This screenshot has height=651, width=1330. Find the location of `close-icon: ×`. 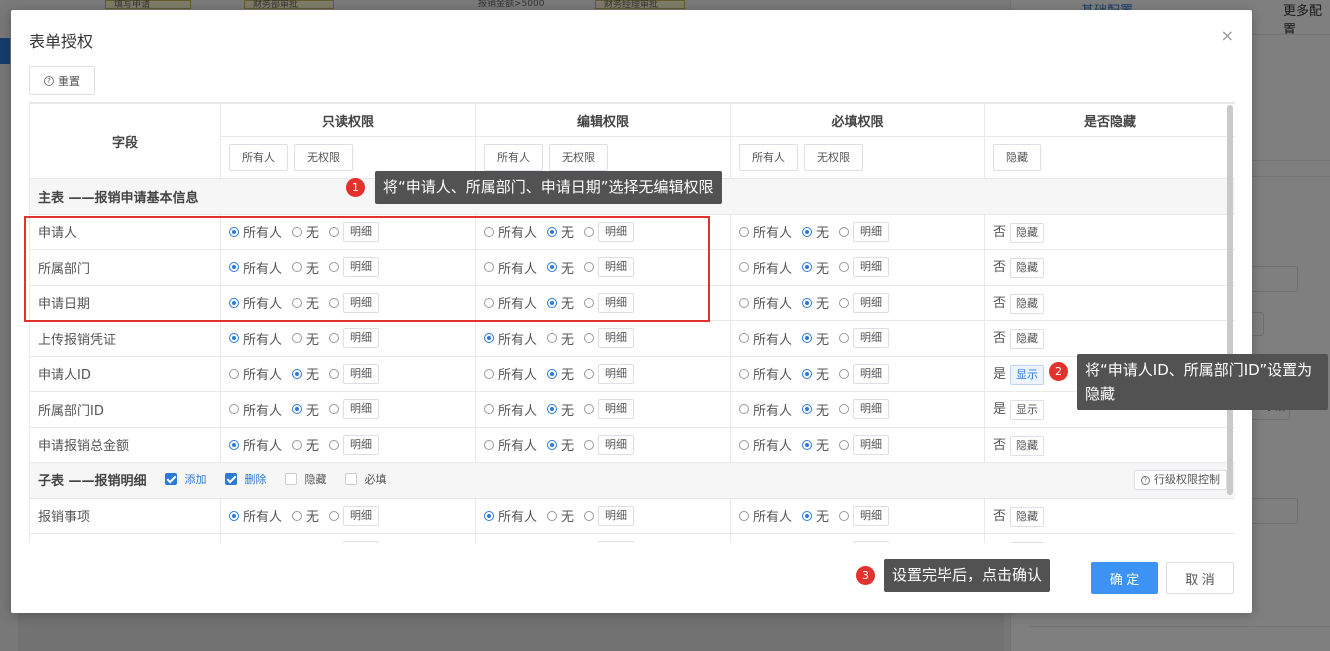

close-icon: × is located at coordinates (1227, 35).